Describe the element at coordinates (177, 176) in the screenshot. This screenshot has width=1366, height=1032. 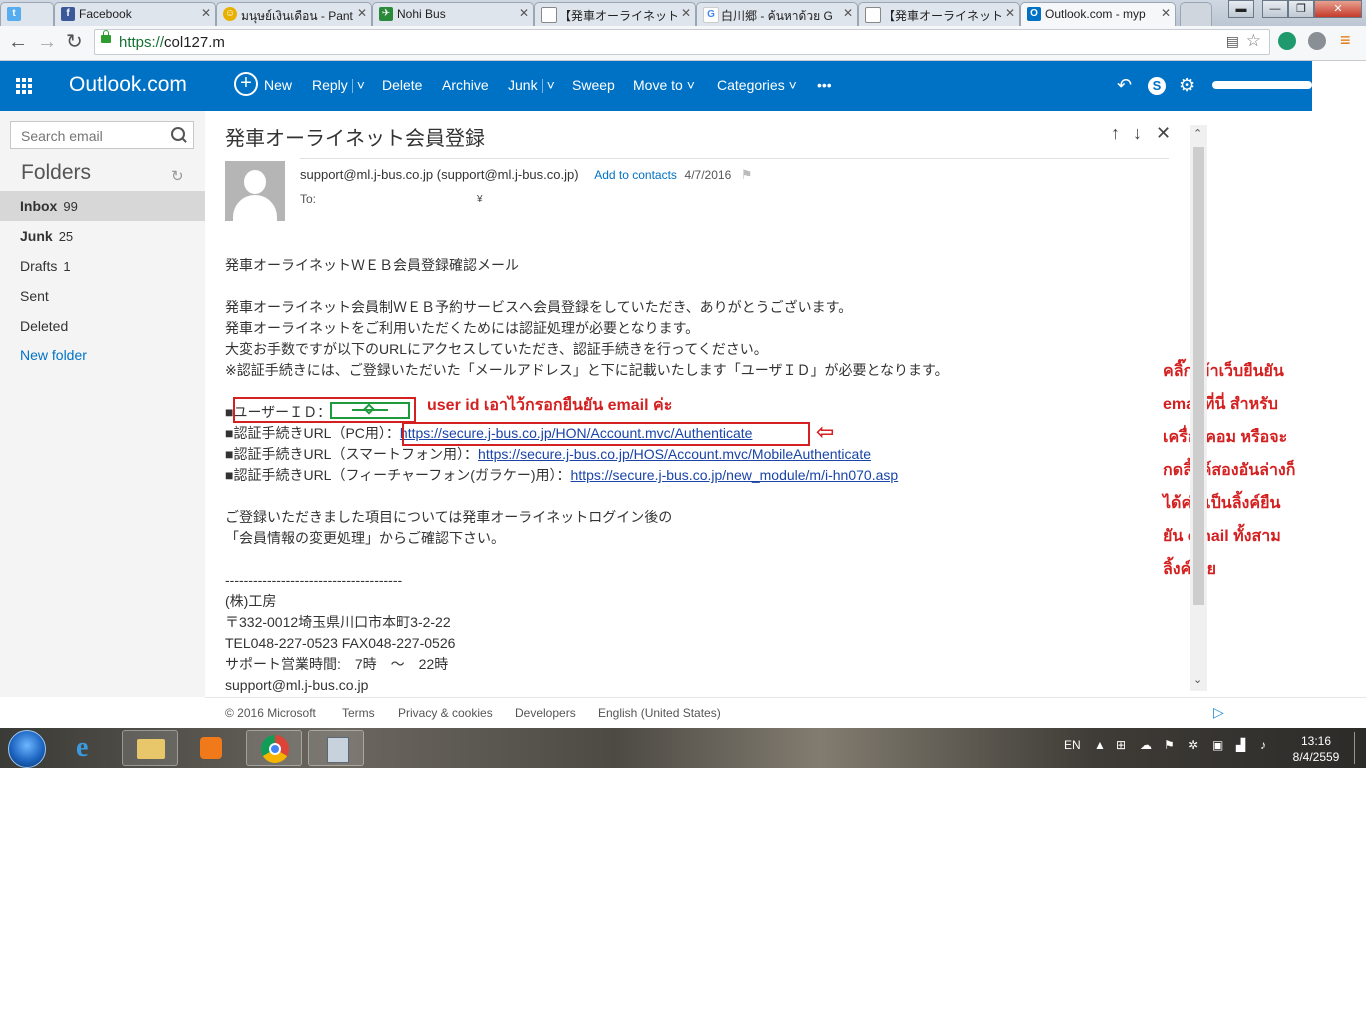
I see `refresh-icon: ↻` at that location.